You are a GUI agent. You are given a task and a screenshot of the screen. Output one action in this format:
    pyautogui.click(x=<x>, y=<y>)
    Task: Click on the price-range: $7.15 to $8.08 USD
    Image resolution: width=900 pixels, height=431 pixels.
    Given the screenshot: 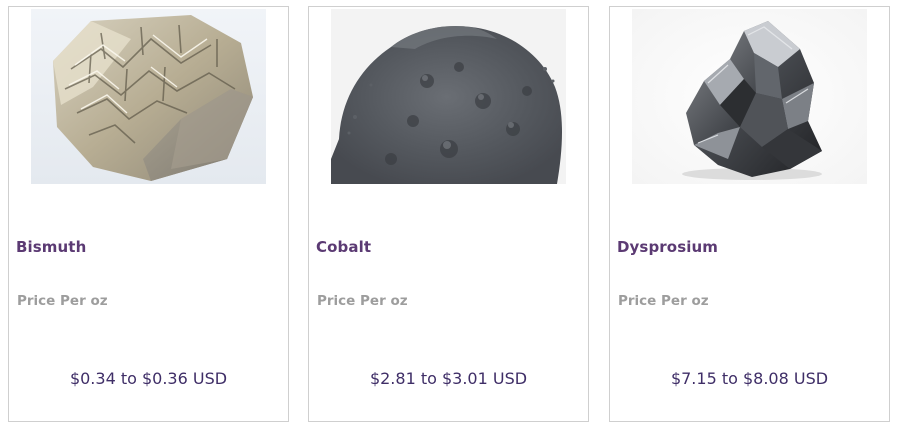 What is the action you would take?
    pyautogui.click(x=749, y=378)
    